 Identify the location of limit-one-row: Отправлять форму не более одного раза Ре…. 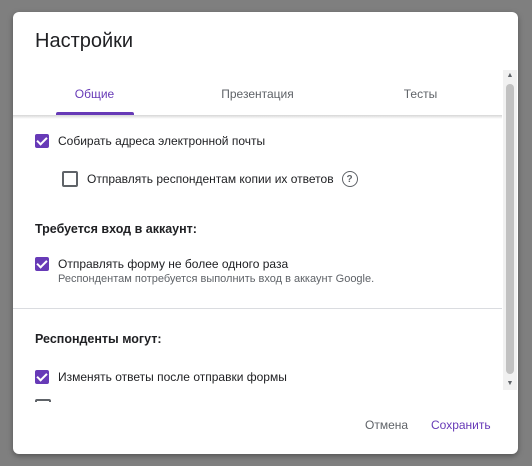
(204, 272).